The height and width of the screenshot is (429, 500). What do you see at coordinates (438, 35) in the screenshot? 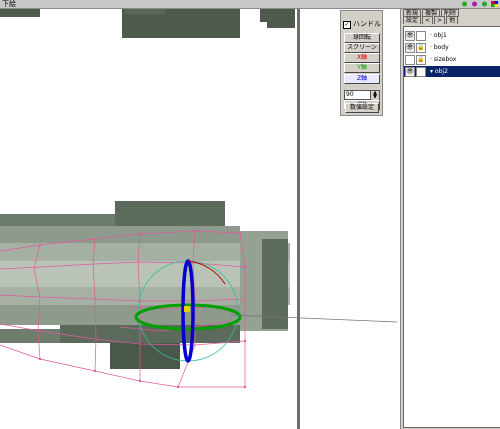
I see `object-name: · obj1` at bounding box center [438, 35].